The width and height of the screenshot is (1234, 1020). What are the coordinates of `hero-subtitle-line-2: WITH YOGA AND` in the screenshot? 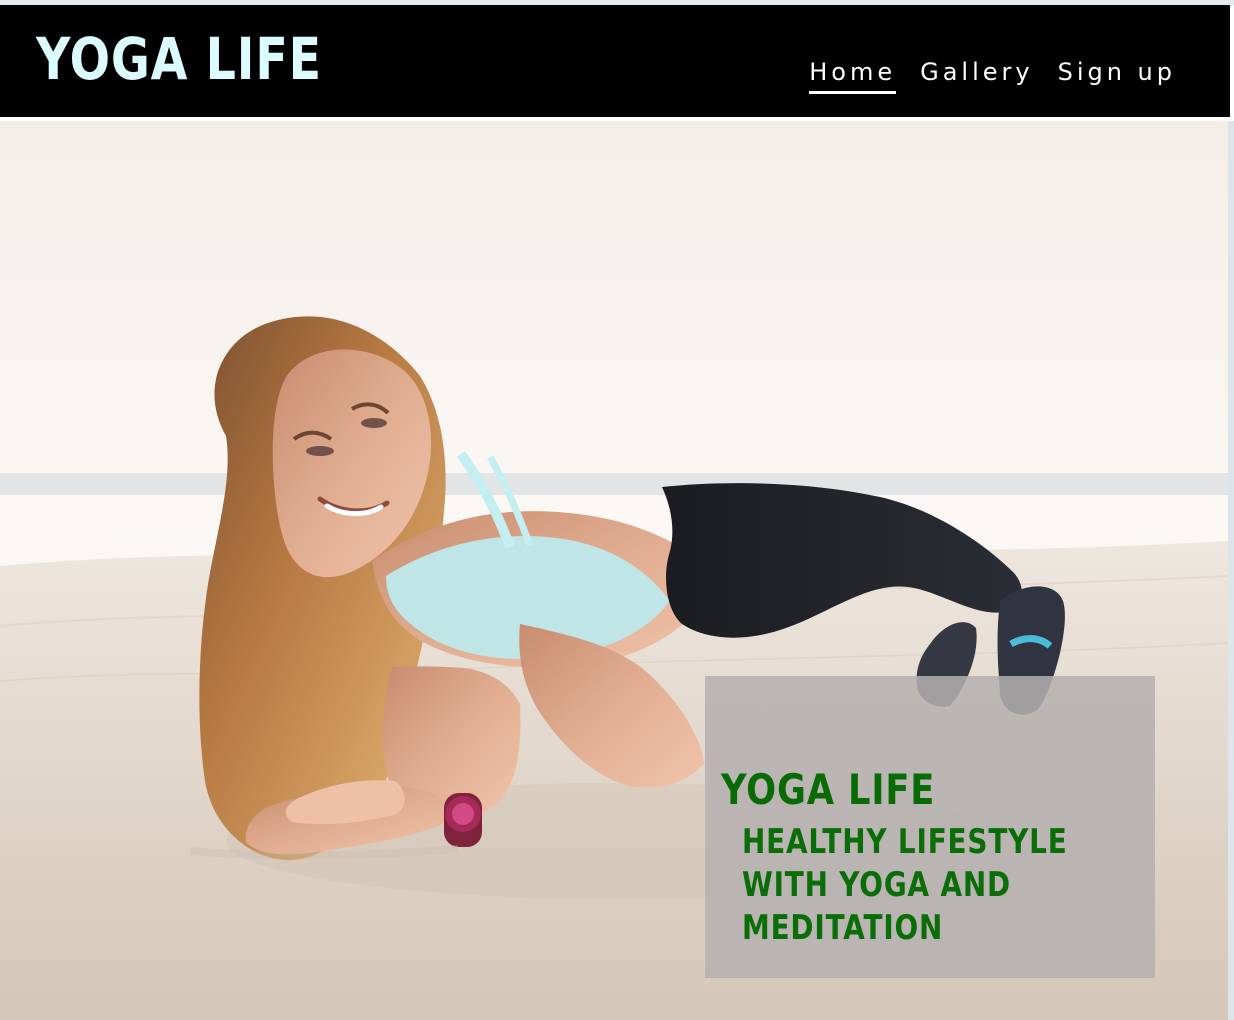 It's located at (876, 885).